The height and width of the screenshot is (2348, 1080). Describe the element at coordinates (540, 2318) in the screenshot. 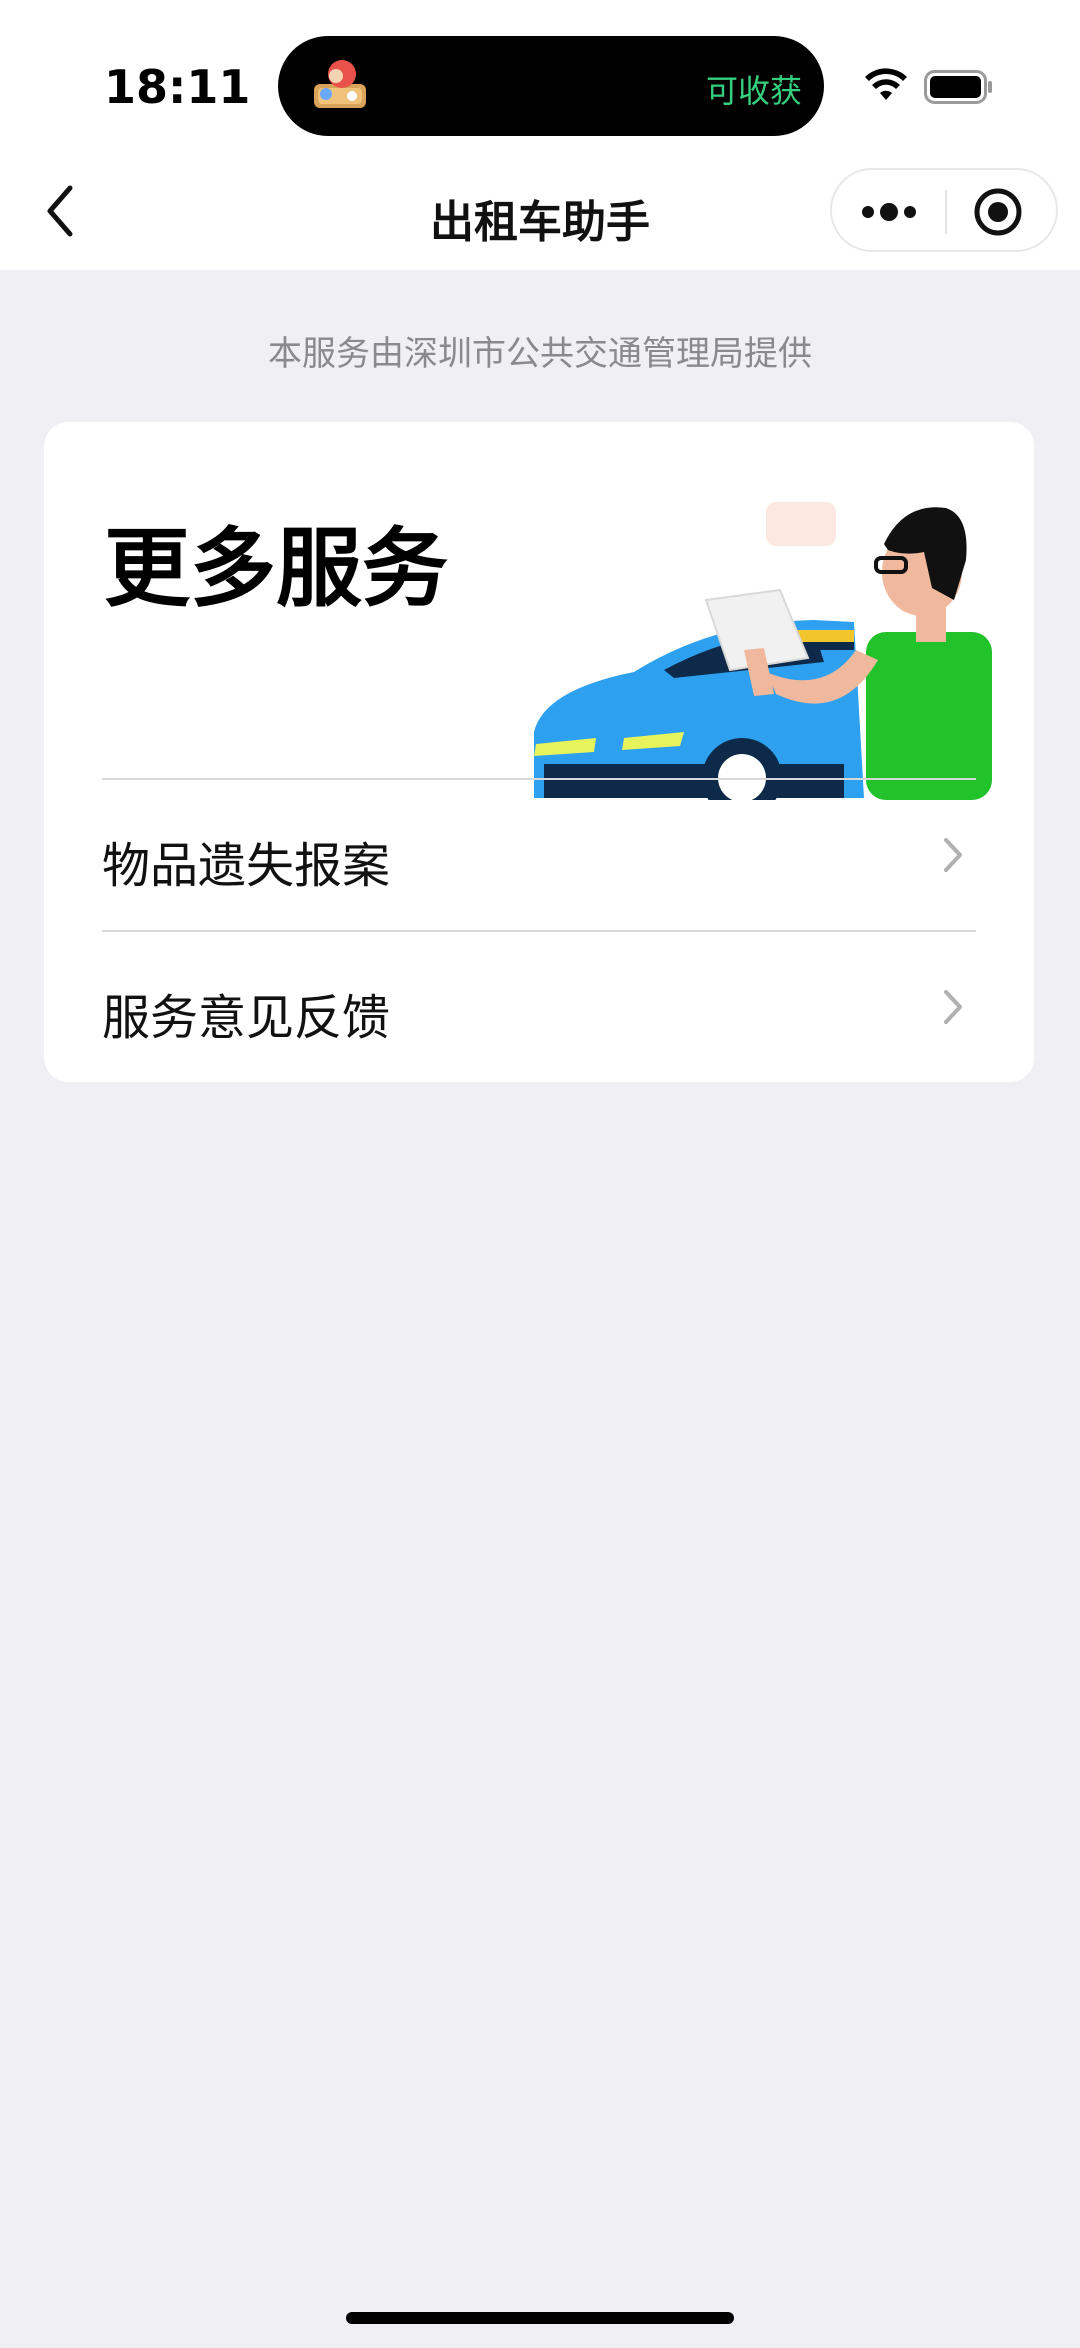

I see `home-indicator` at that location.